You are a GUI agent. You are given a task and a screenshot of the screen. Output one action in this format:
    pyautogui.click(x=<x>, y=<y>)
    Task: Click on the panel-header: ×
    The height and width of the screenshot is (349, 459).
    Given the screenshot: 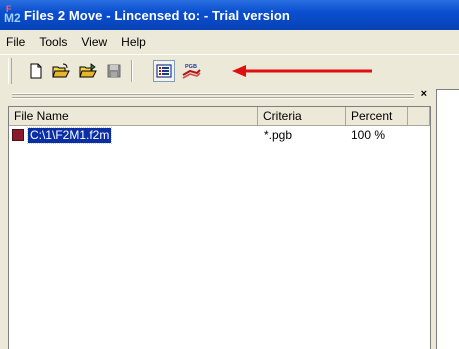 What is the action you would take?
    pyautogui.click(x=220, y=95)
    